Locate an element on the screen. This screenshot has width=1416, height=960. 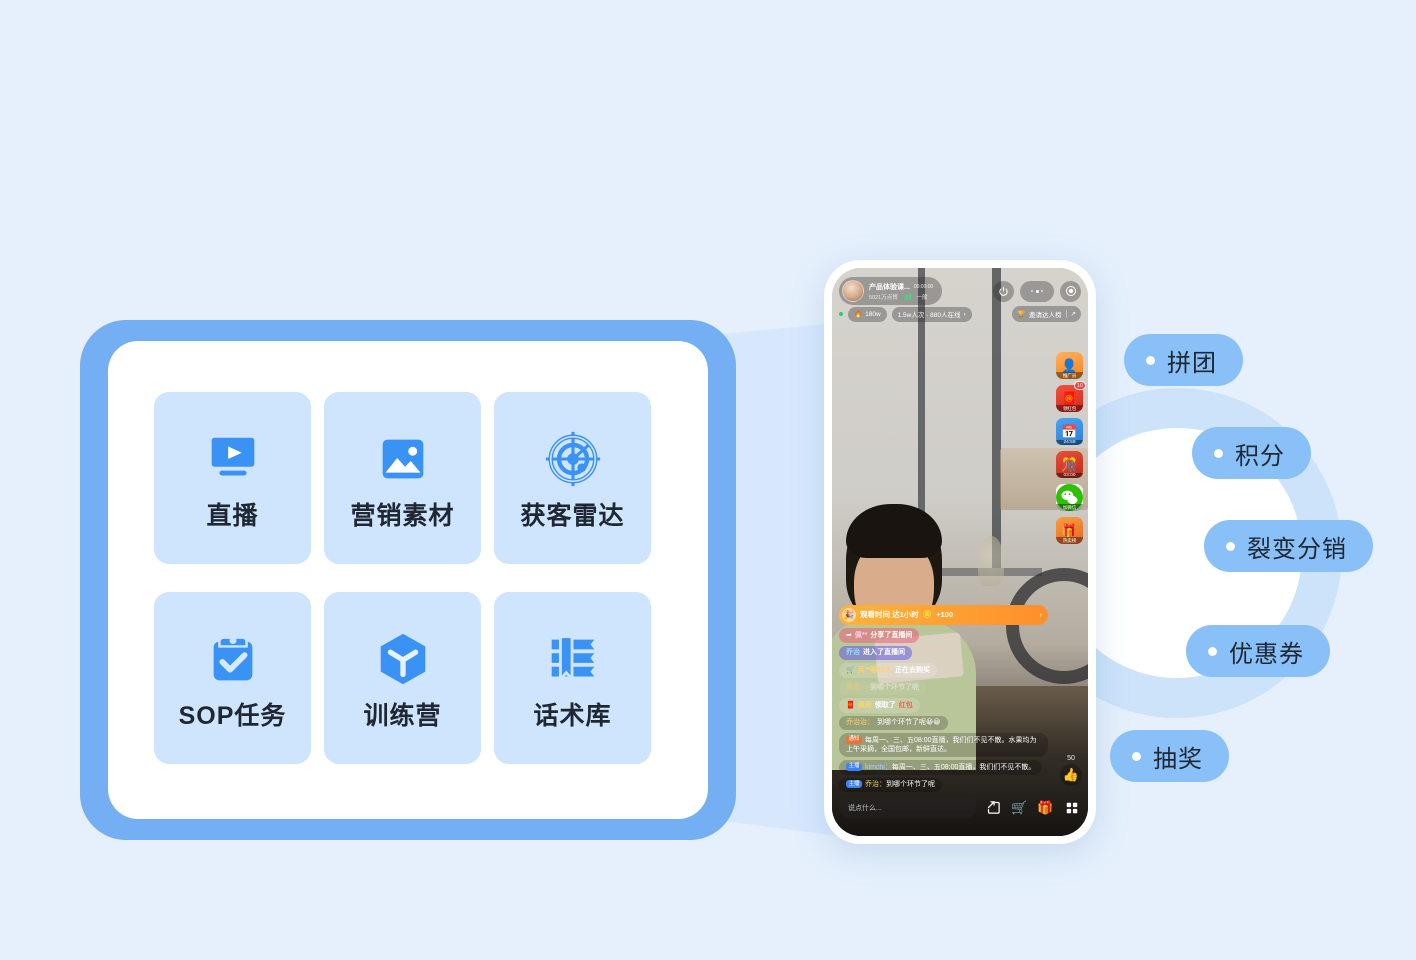
pill-label: 裂变分销 is located at coordinates (1297, 549).